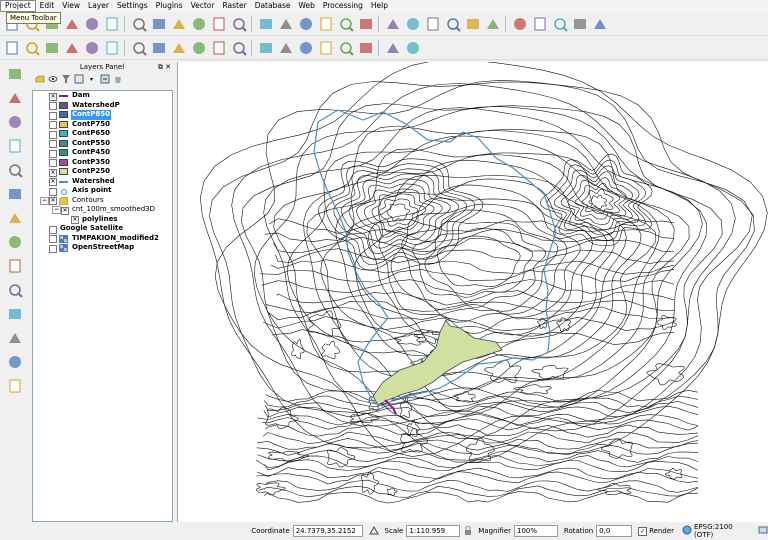 This screenshot has height=540, width=768. What do you see at coordinates (102, 248) in the screenshot?
I see `layer-row: OpenStreetMap` at bounding box center [102, 248].